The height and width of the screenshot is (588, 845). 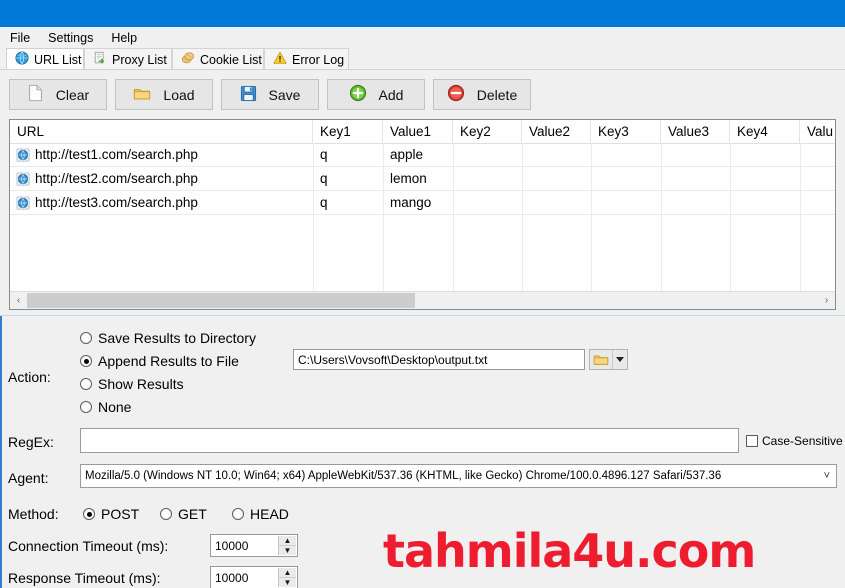 I want to click on radio-method-head: HEAD, so click(x=260, y=514).